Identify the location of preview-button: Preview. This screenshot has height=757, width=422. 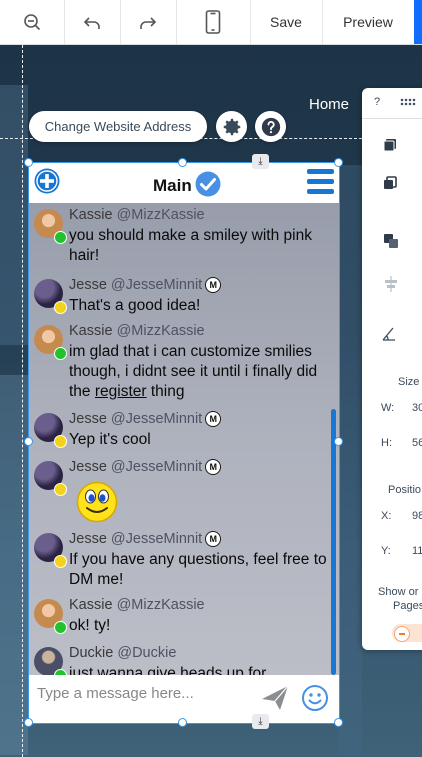
(368, 22).